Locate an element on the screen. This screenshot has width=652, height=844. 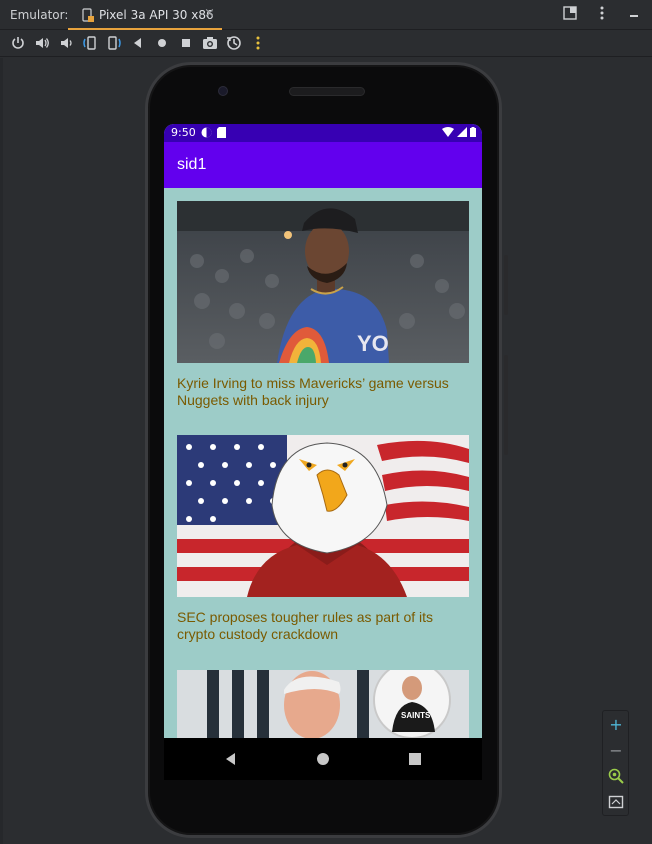
minimize-icon is located at coordinates (634, 14).